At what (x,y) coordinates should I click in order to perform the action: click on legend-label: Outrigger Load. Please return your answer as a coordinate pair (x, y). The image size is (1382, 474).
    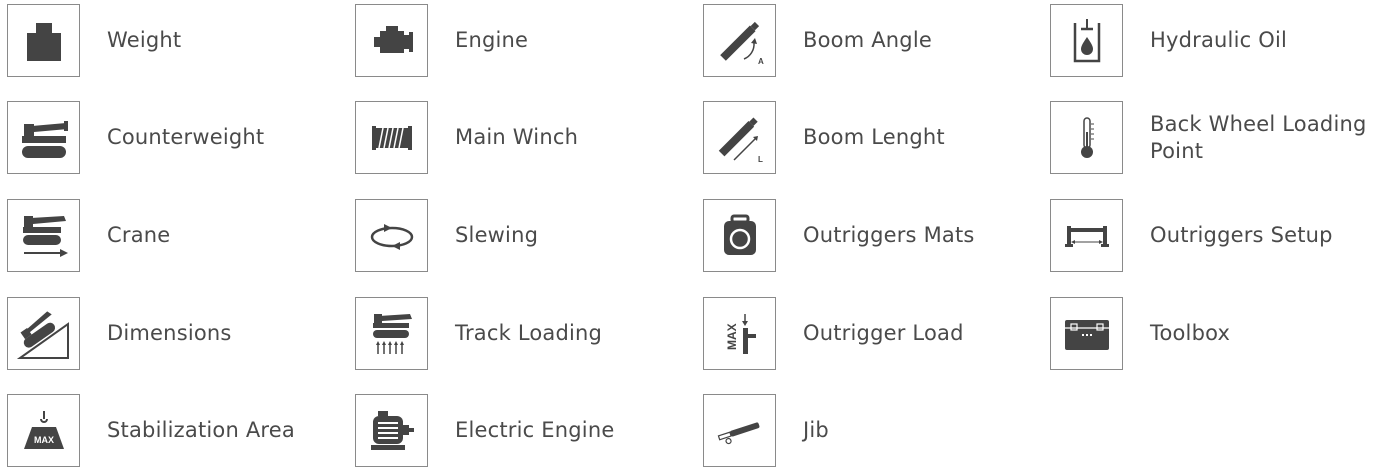
    Looking at the image, I should click on (883, 333).